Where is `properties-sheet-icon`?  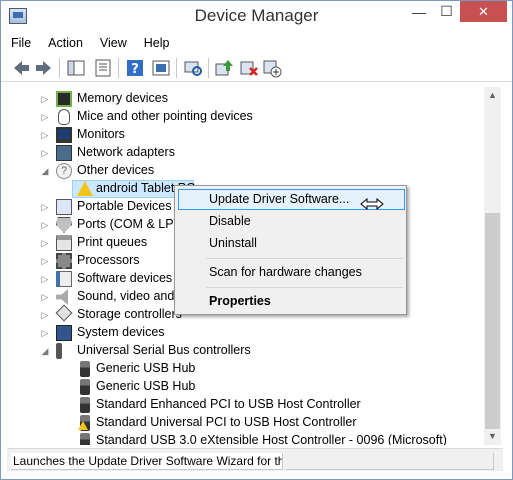
properties-sheet-icon is located at coordinates (103, 68).